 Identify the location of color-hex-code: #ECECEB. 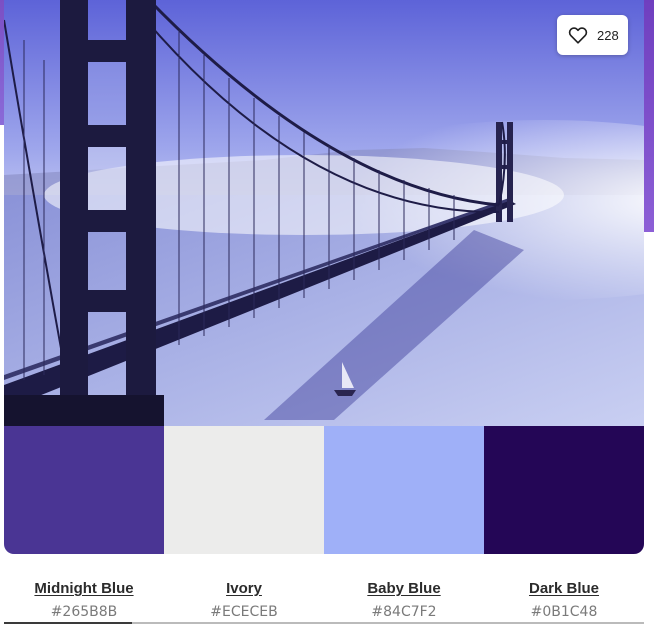
(244, 612).